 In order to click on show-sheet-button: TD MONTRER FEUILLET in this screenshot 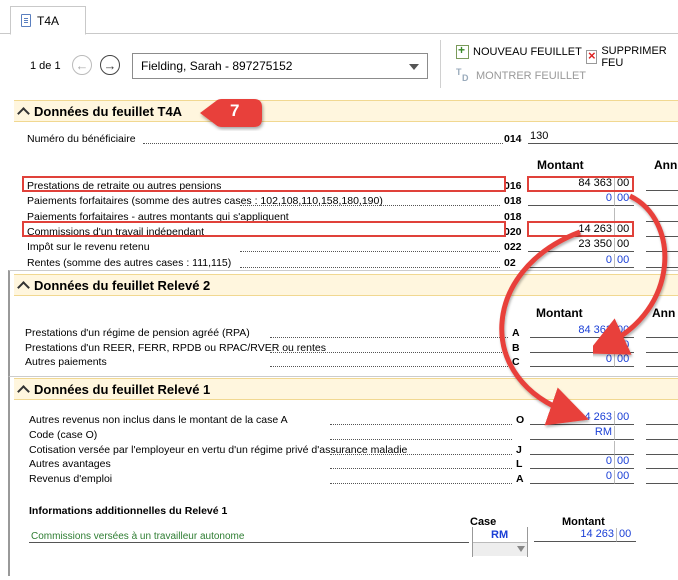, I will do `click(521, 75)`.